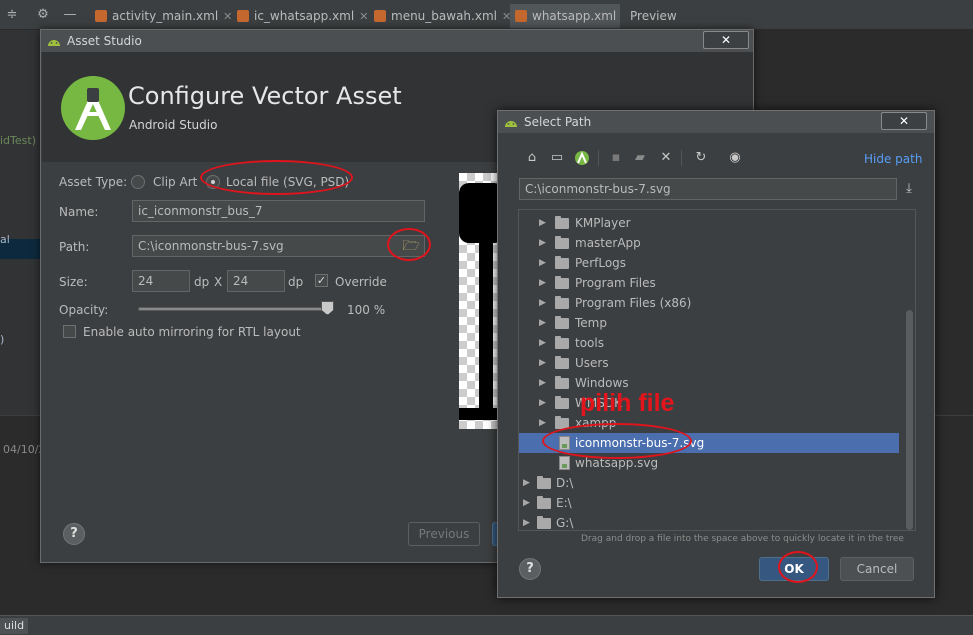 The width and height of the screenshot is (973, 635). Describe the element at coordinates (532, 158) in the screenshot. I see `home-icon: ⌂` at that location.